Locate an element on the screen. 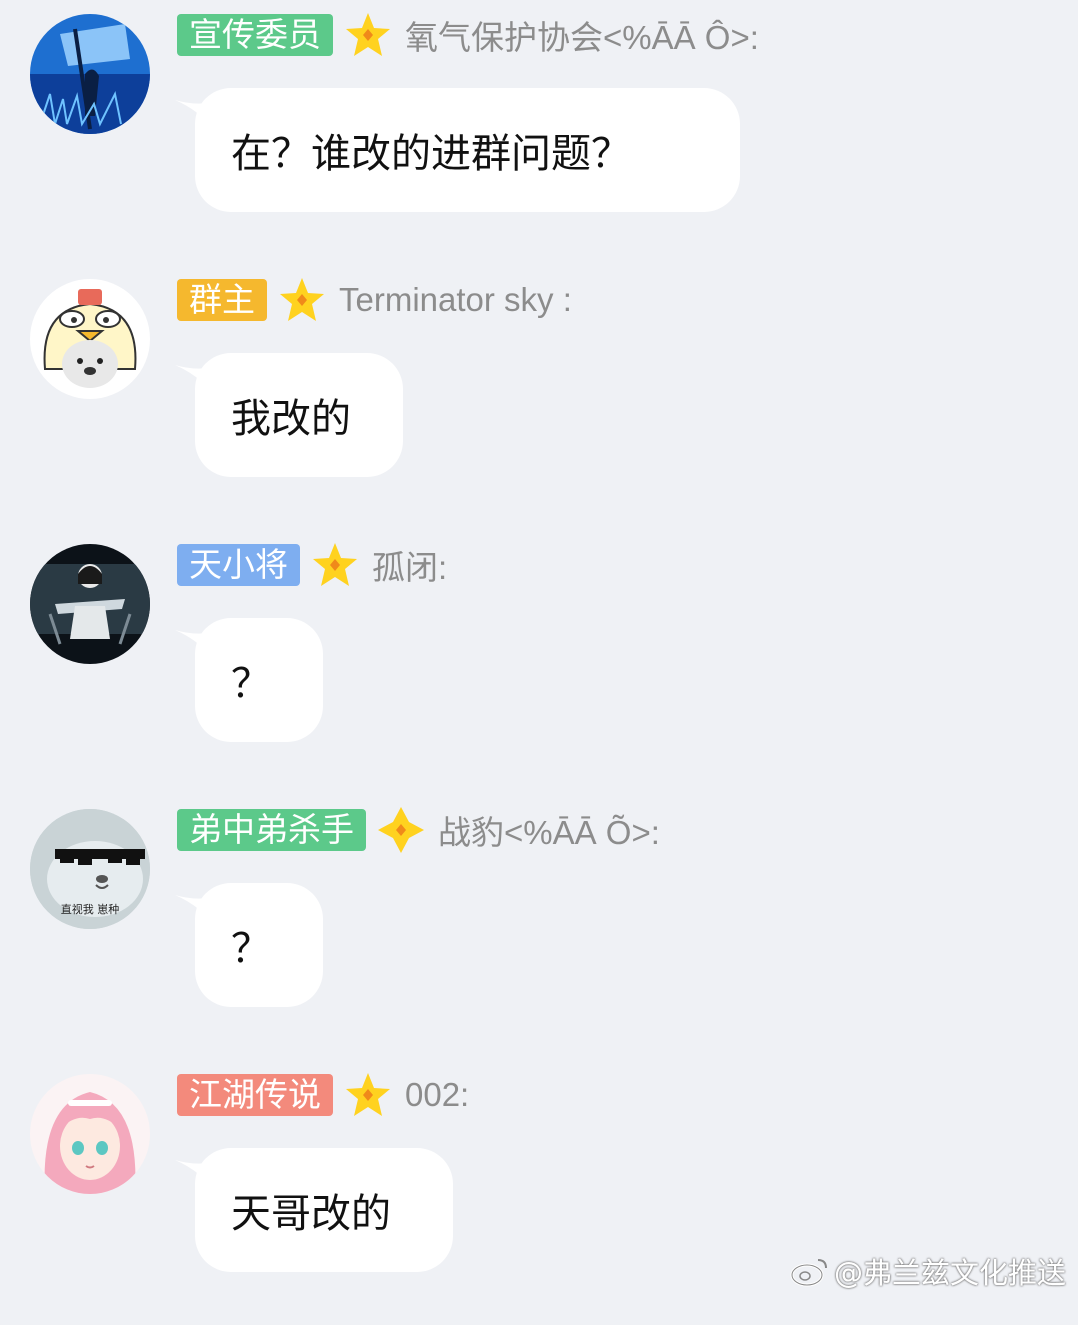 The image size is (1078, 1325). blue-flag-avatar is located at coordinates (90, 74).